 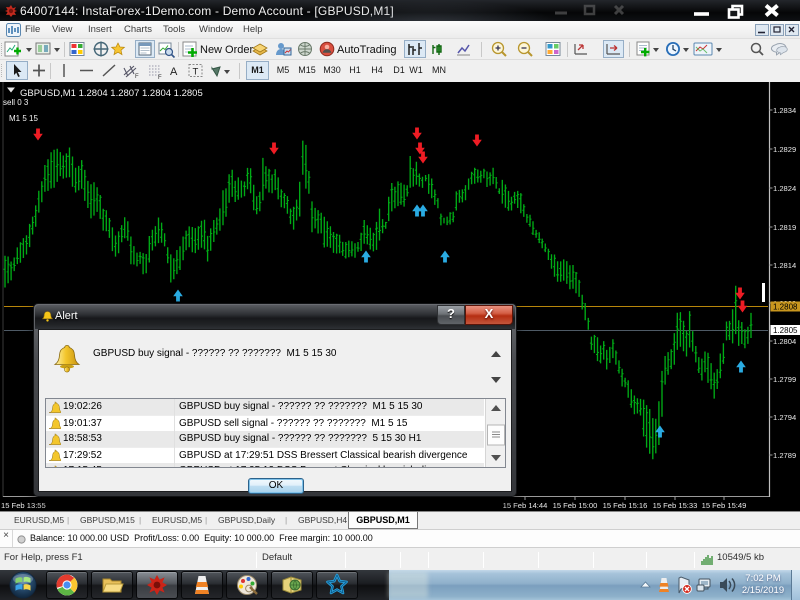 What do you see at coordinates (525, 505) in the screenshot?
I see `svg-text: 15 Feb 14:44` at bounding box center [525, 505].